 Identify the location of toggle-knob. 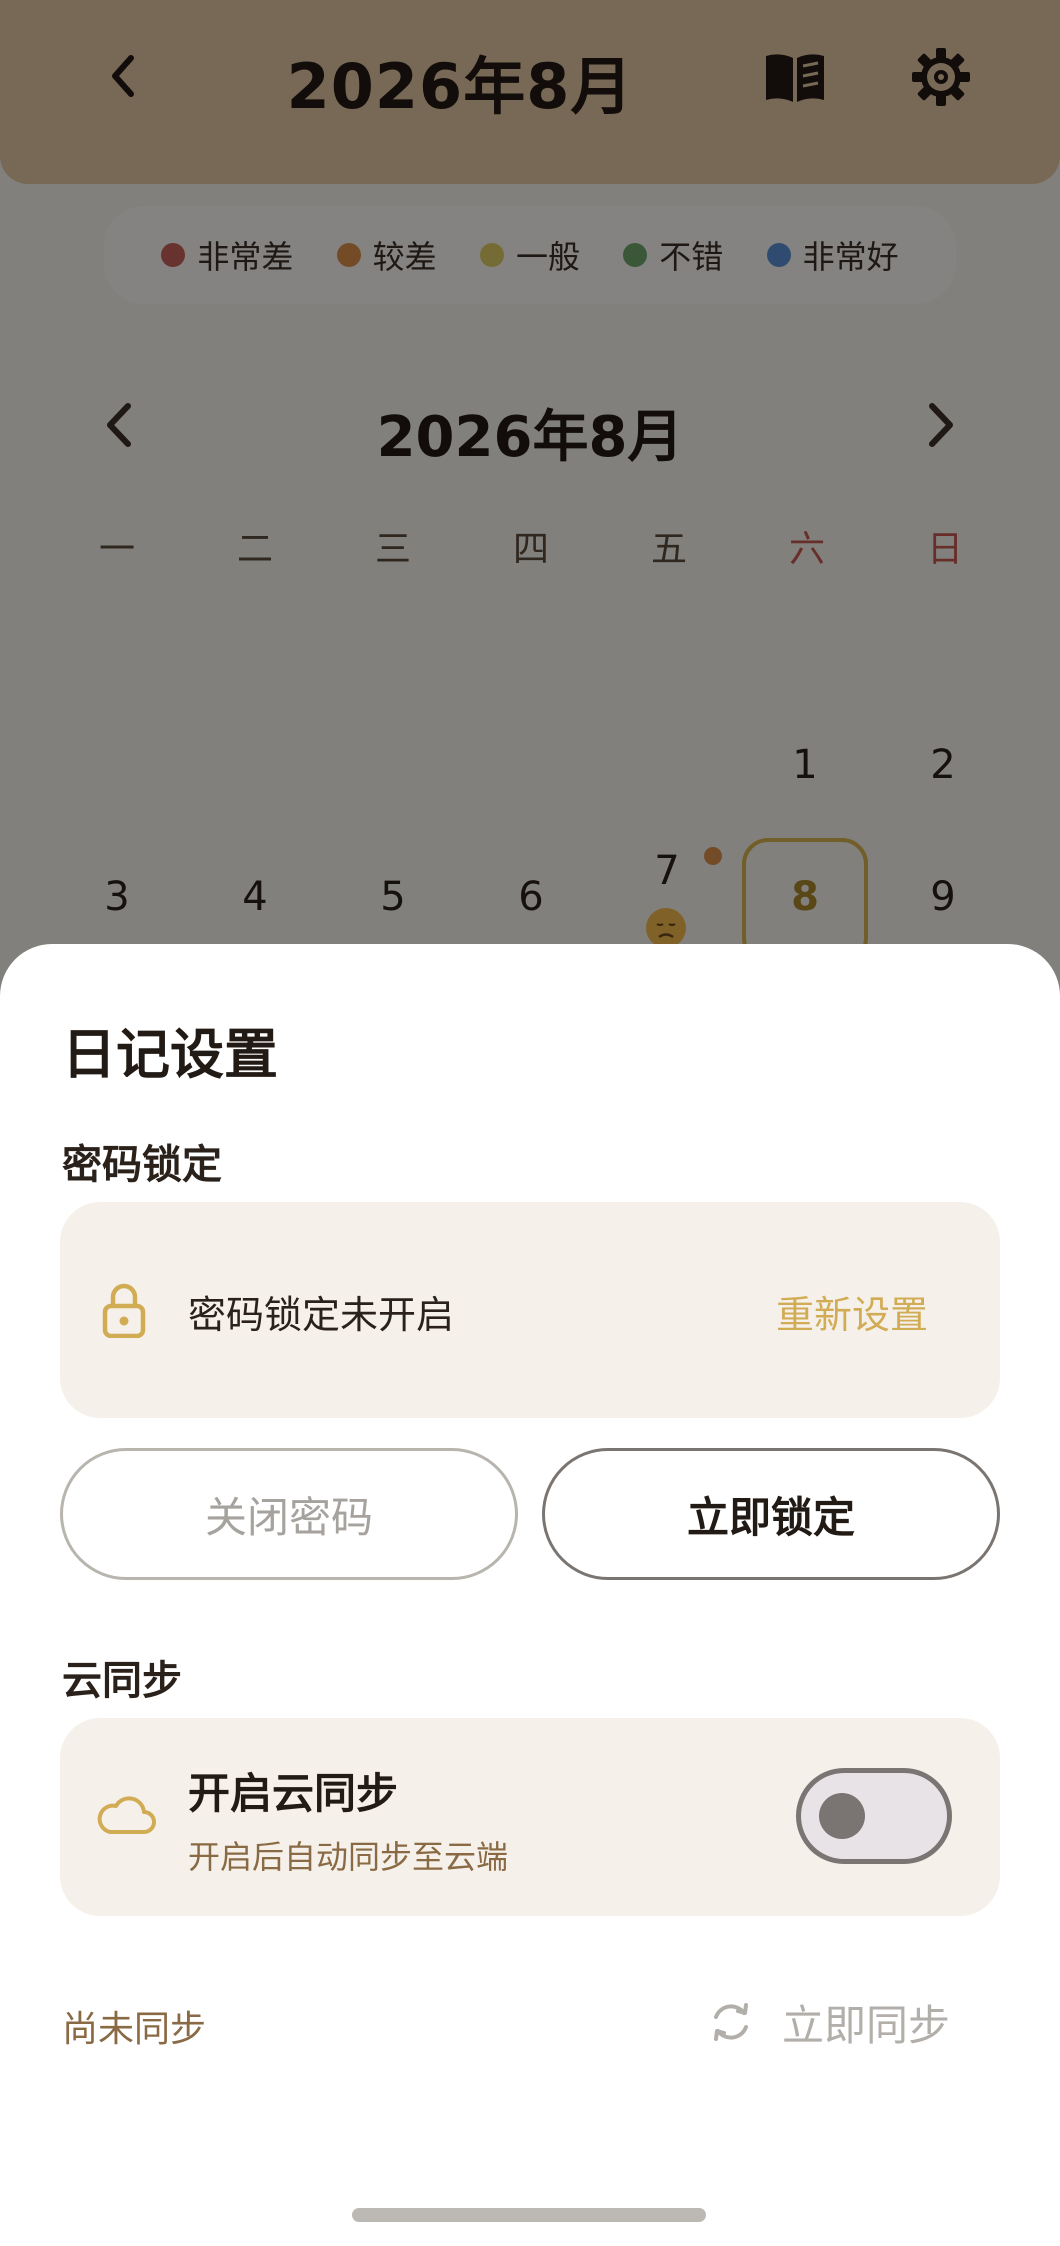
(842, 1816).